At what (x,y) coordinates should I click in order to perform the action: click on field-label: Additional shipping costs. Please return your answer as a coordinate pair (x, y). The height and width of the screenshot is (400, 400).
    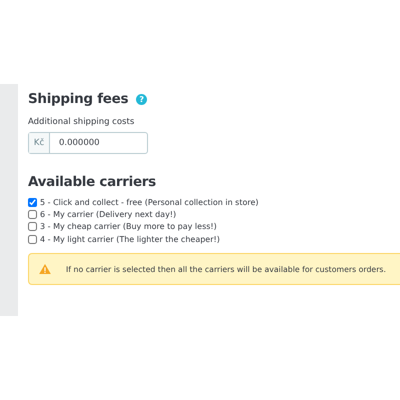
    Looking at the image, I should click on (82, 122).